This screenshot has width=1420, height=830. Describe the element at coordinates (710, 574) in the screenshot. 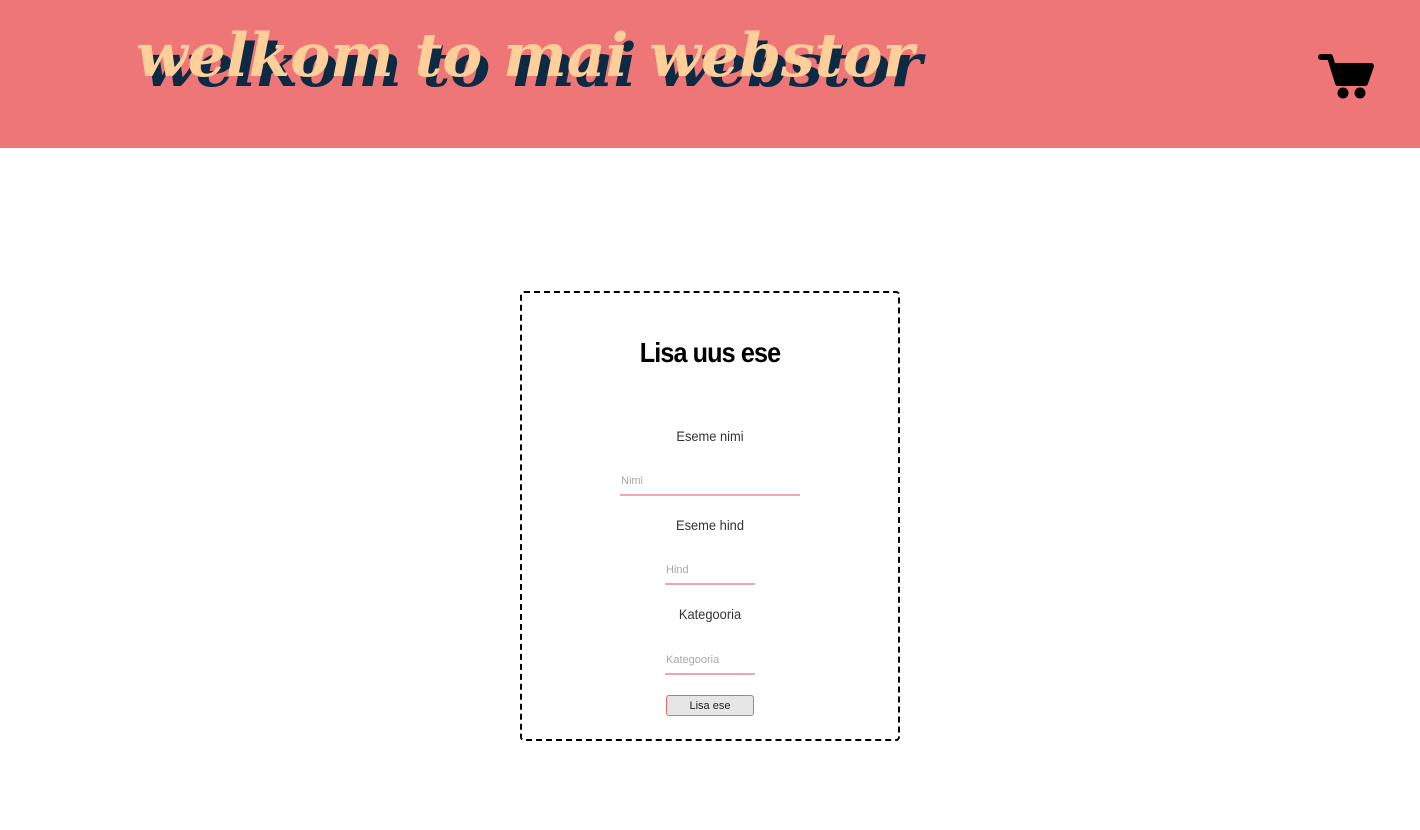

I see `item-price-input` at that location.